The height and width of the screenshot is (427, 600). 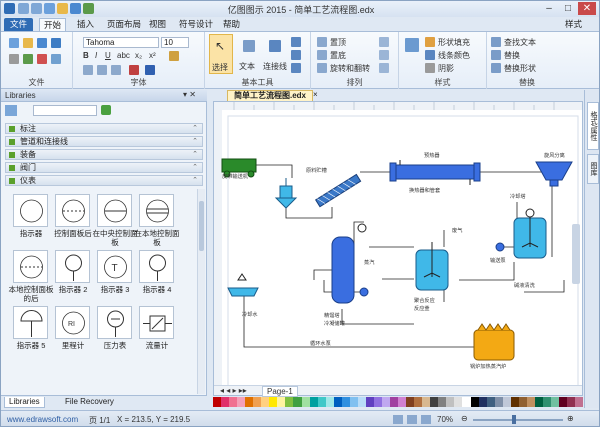 What do you see at coordinates (518, 420) in the screenshot?
I see `zoom-slider` at bounding box center [518, 420].